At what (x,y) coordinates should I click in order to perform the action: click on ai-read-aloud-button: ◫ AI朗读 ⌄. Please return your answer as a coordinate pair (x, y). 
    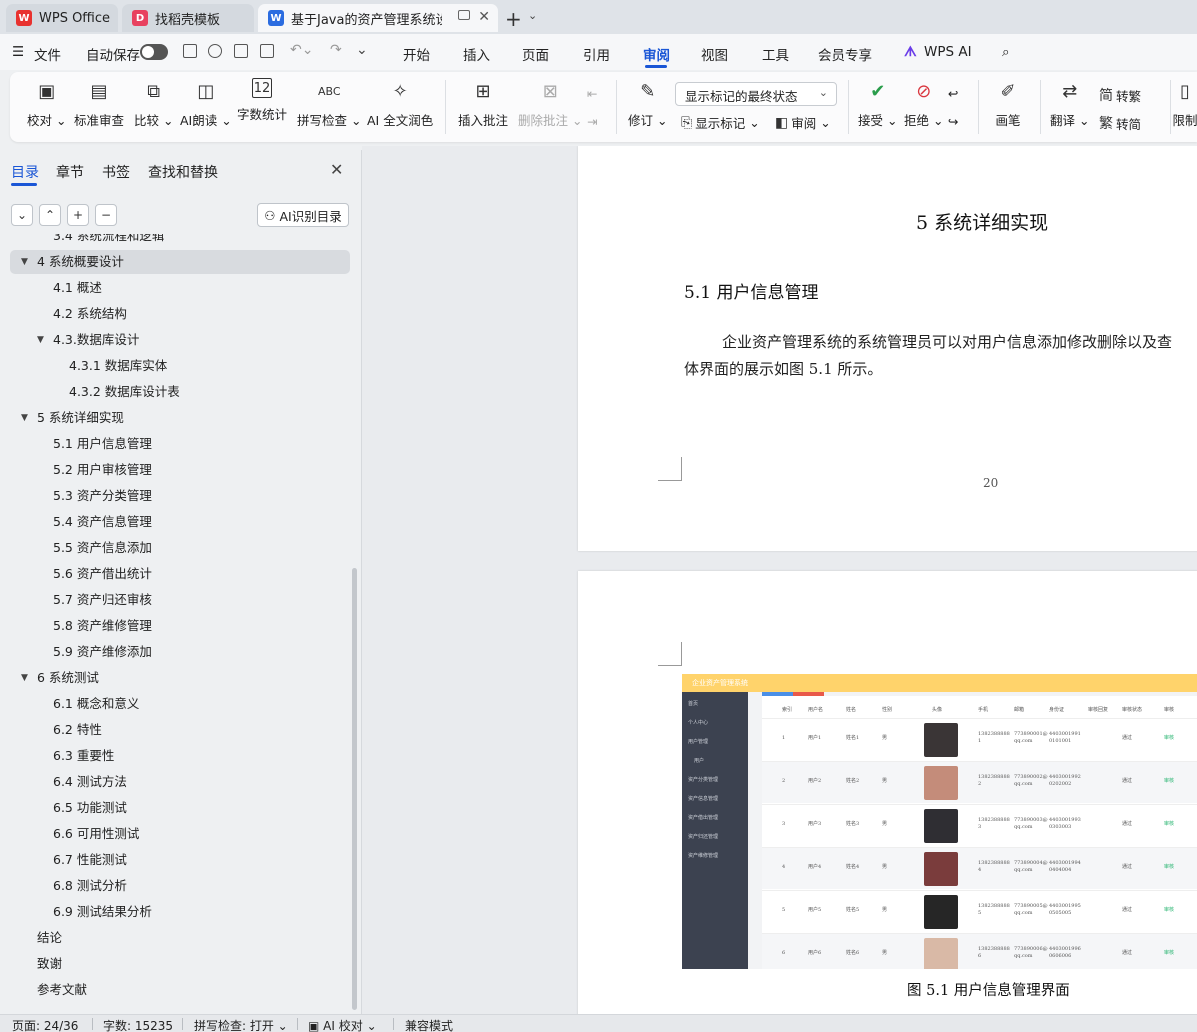
    Looking at the image, I should click on (206, 103).